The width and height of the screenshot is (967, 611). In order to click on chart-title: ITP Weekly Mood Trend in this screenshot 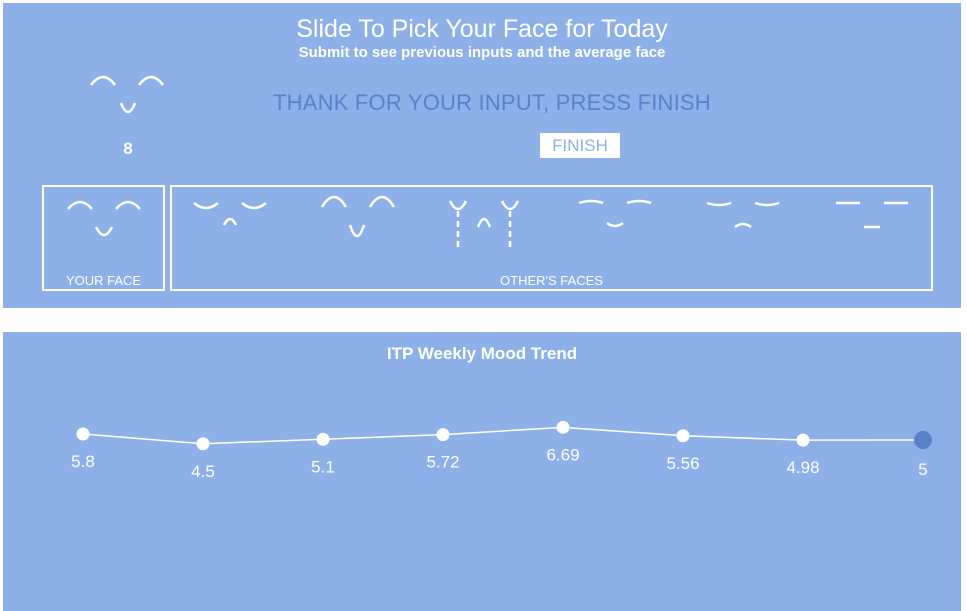, I will do `click(482, 353)`.